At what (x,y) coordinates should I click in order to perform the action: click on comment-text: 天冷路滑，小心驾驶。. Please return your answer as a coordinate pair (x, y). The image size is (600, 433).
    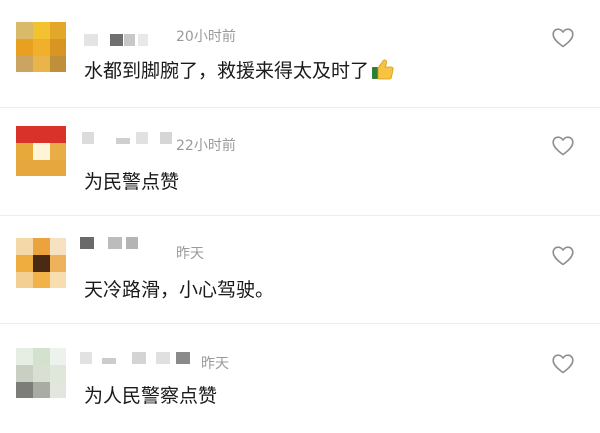
    Looking at the image, I should click on (179, 290).